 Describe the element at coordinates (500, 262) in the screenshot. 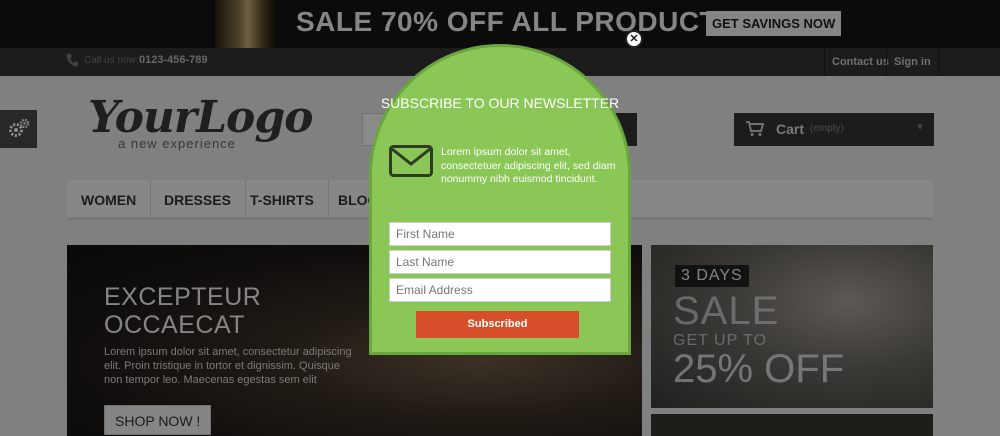

I see `last-name-field` at that location.